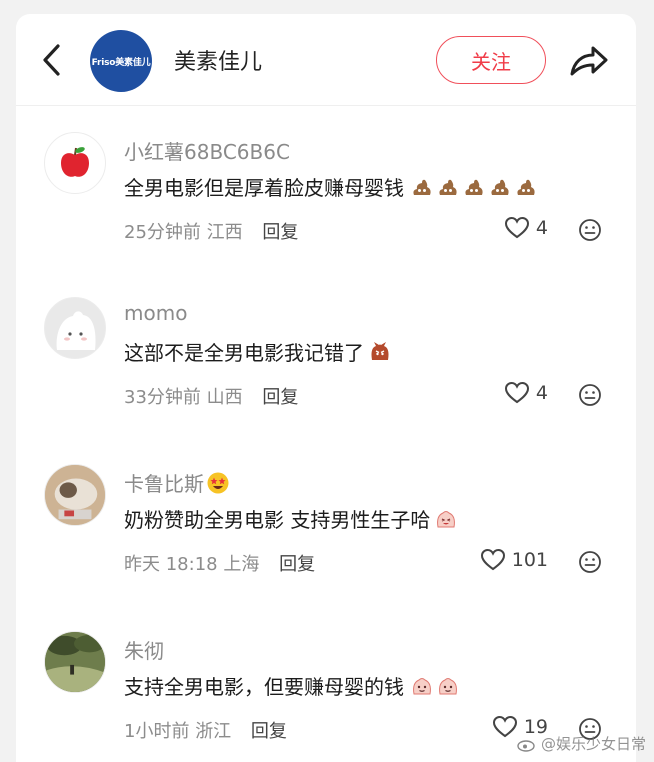 The width and height of the screenshot is (654, 762). What do you see at coordinates (207, 150) in the screenshot?
I see `comment-username: 小红薯68BC6B6C` at bounding box center [207, 150].